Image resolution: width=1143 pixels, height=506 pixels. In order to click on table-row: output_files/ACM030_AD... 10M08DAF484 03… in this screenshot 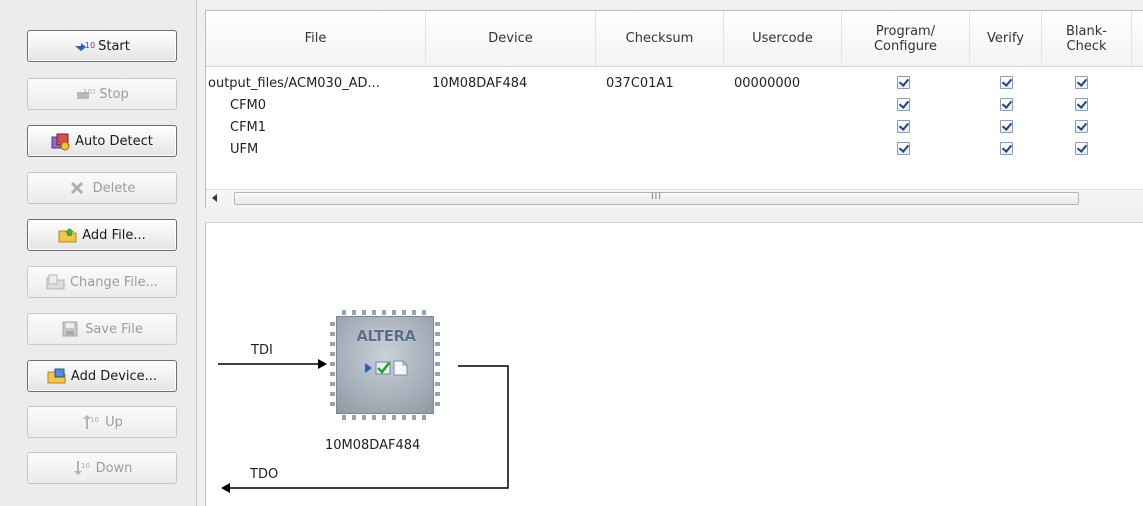, I will do `click(674, 84)`.